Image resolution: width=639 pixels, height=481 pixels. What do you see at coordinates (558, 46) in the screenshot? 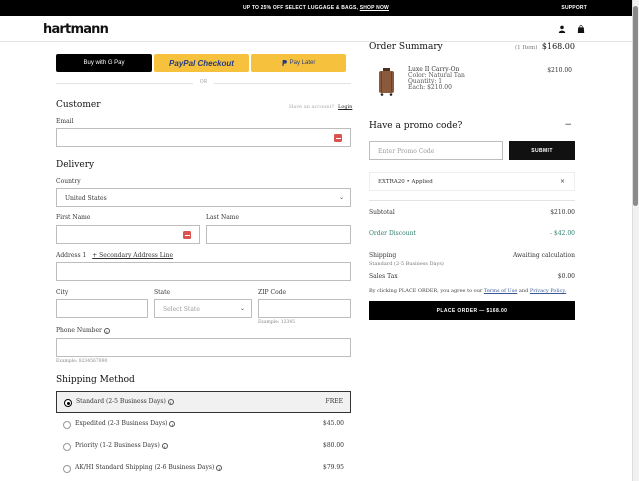
I see `order-total: $168.00` at bounding box center [558, 46].